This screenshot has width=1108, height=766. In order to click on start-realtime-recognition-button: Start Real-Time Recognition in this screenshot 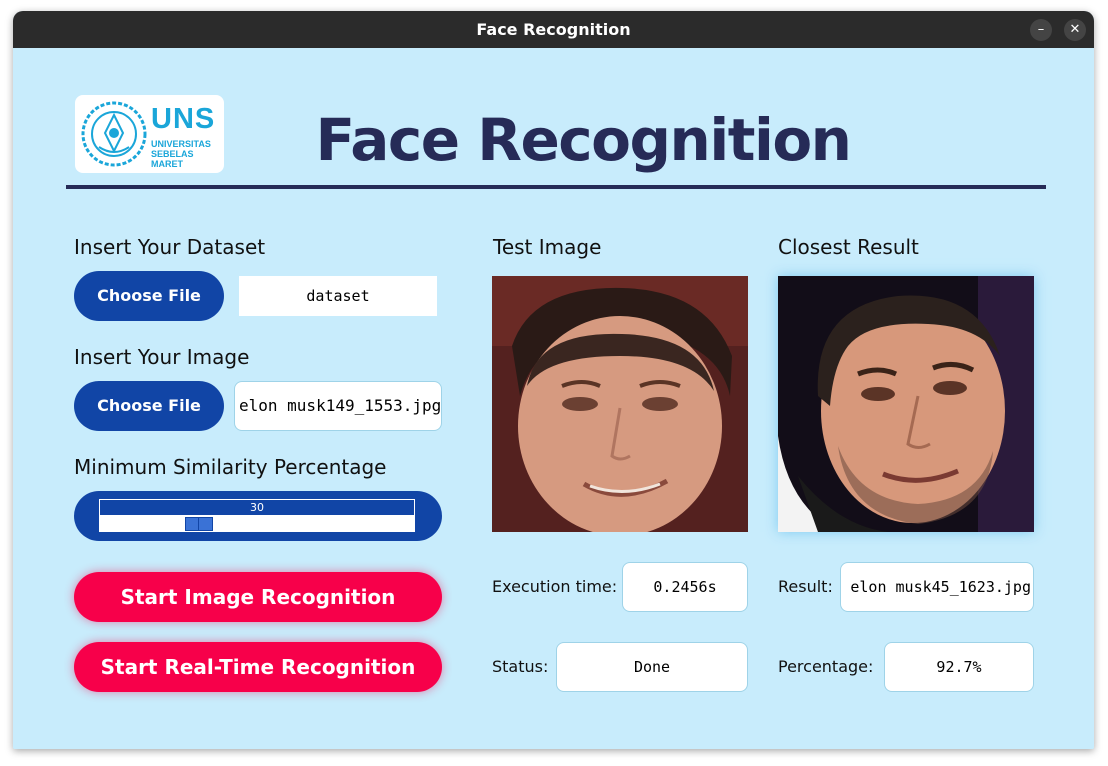, I will do `click(258, 667)`.